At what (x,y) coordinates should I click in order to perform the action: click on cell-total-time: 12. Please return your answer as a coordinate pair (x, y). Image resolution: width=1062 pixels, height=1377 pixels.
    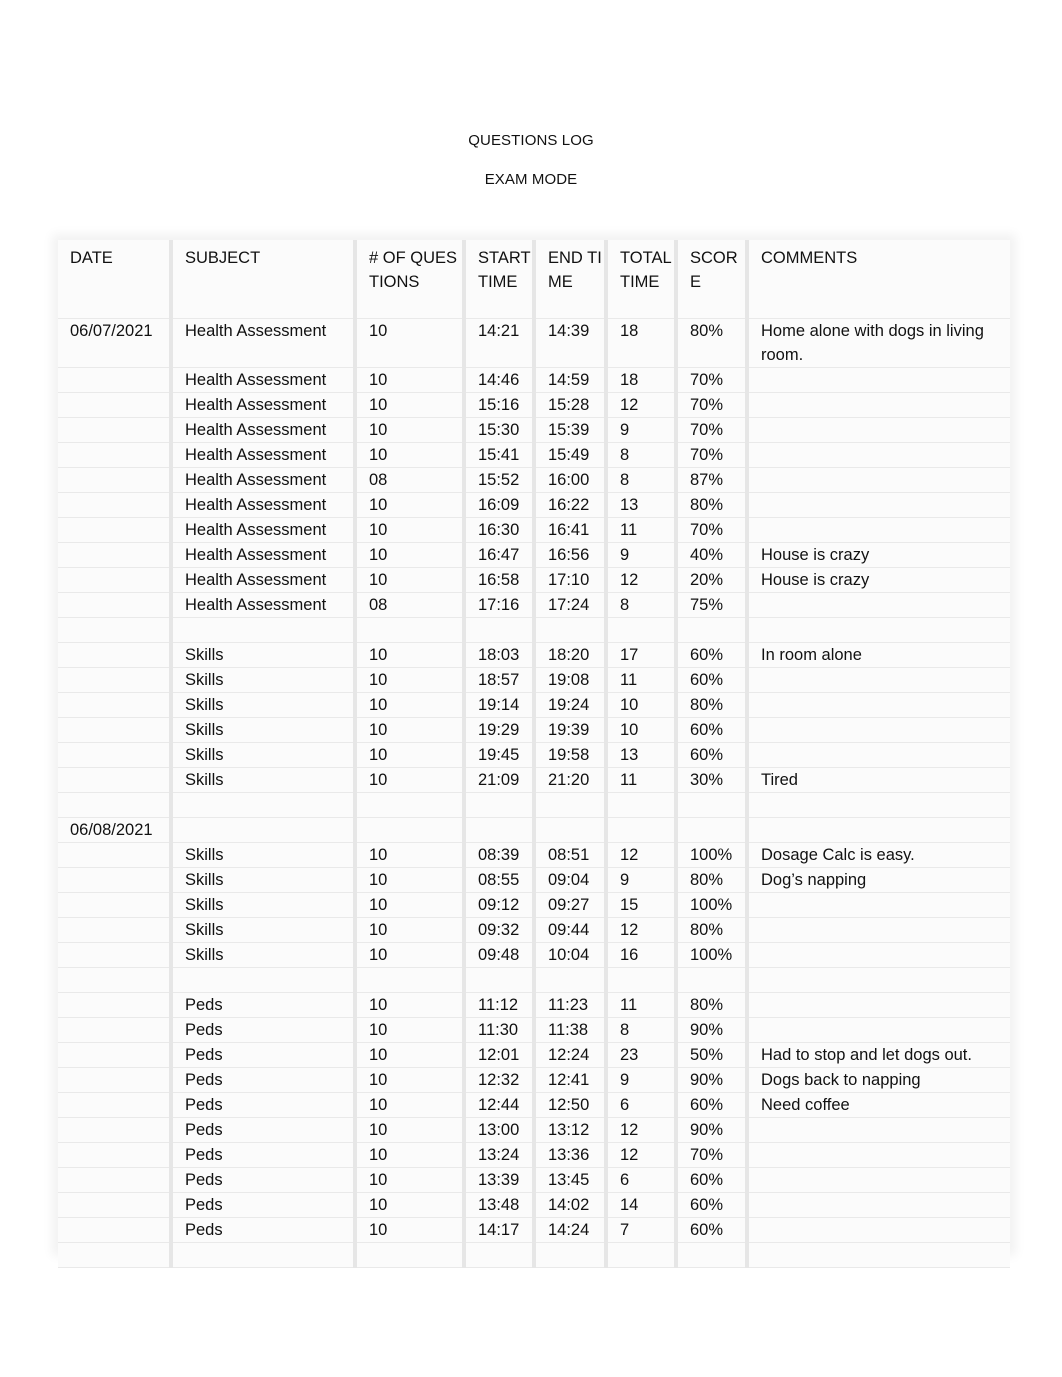
    Looking at the image, I should click on (642, 580).